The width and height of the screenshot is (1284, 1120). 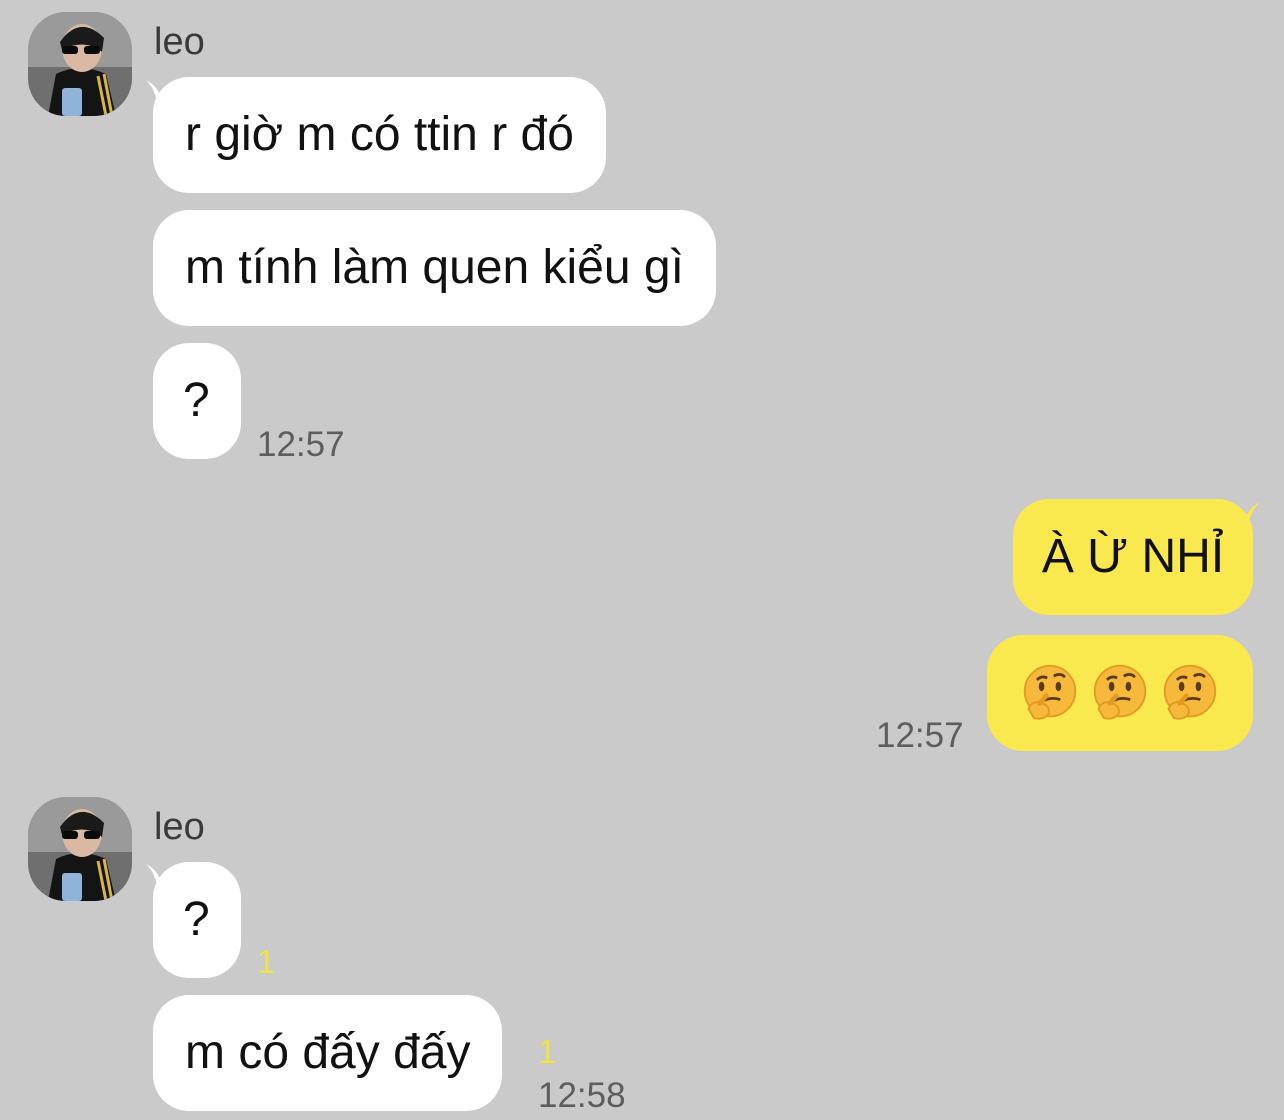 I want to click on message-bubble, so click(x=1120, y=693).